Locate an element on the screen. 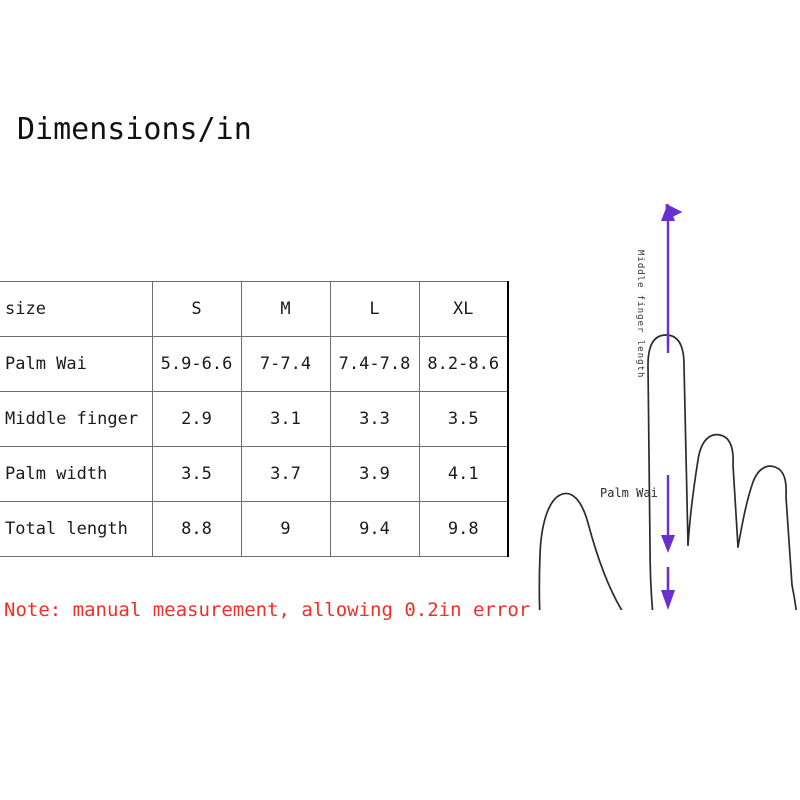  cell-palm-width-xl: 4.1 is located at coordinates (464, 474).